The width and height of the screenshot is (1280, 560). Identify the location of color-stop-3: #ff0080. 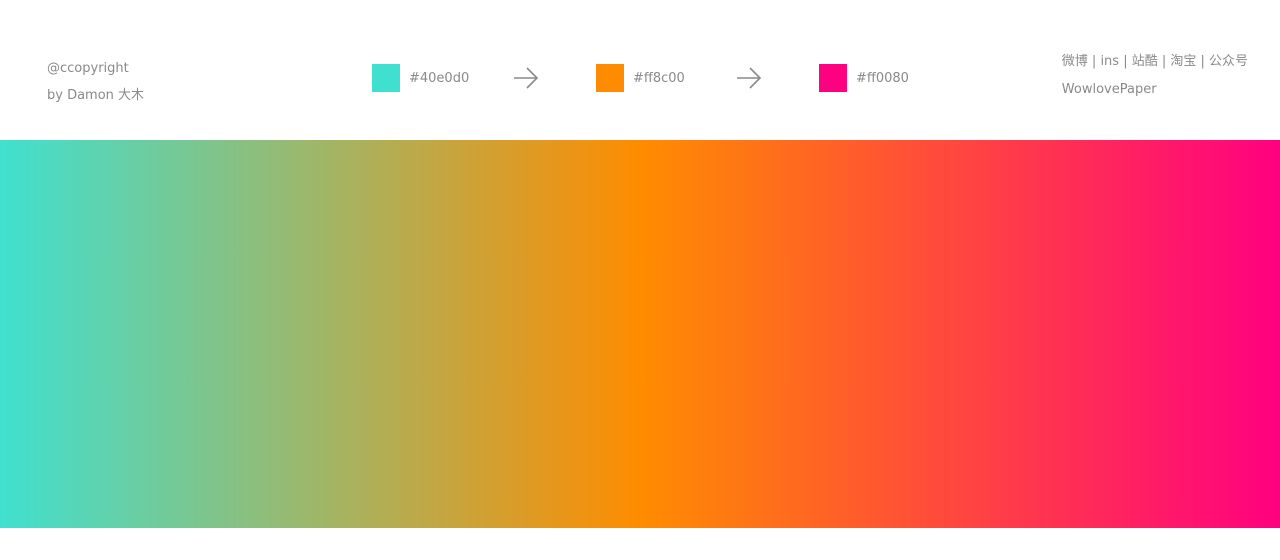
(864, 78).